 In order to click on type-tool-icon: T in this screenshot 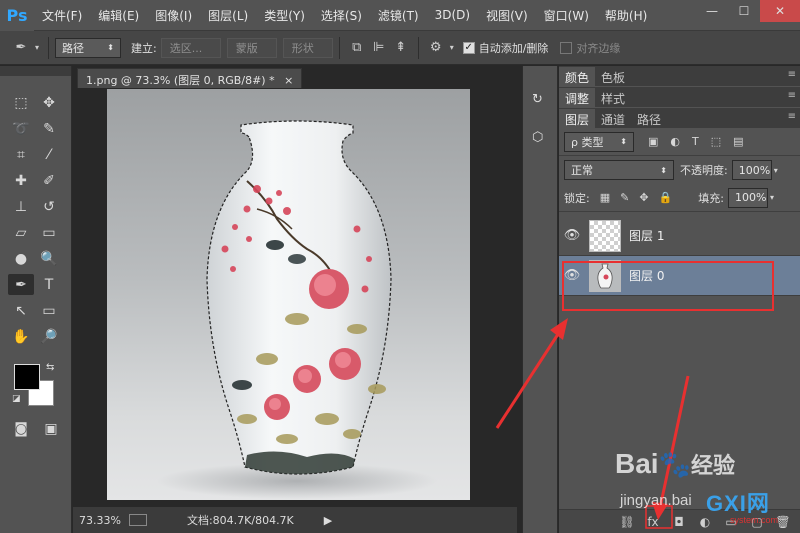, I will do `click(49, 284)`.